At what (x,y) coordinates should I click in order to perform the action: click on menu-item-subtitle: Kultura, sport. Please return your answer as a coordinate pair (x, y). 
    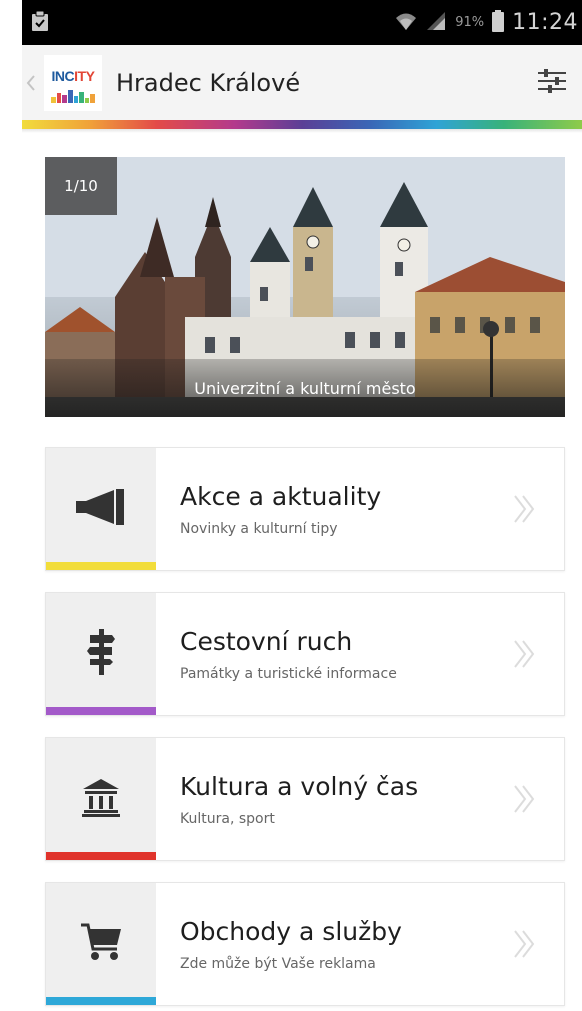
    Looking at the image, I should click on (227, 818).